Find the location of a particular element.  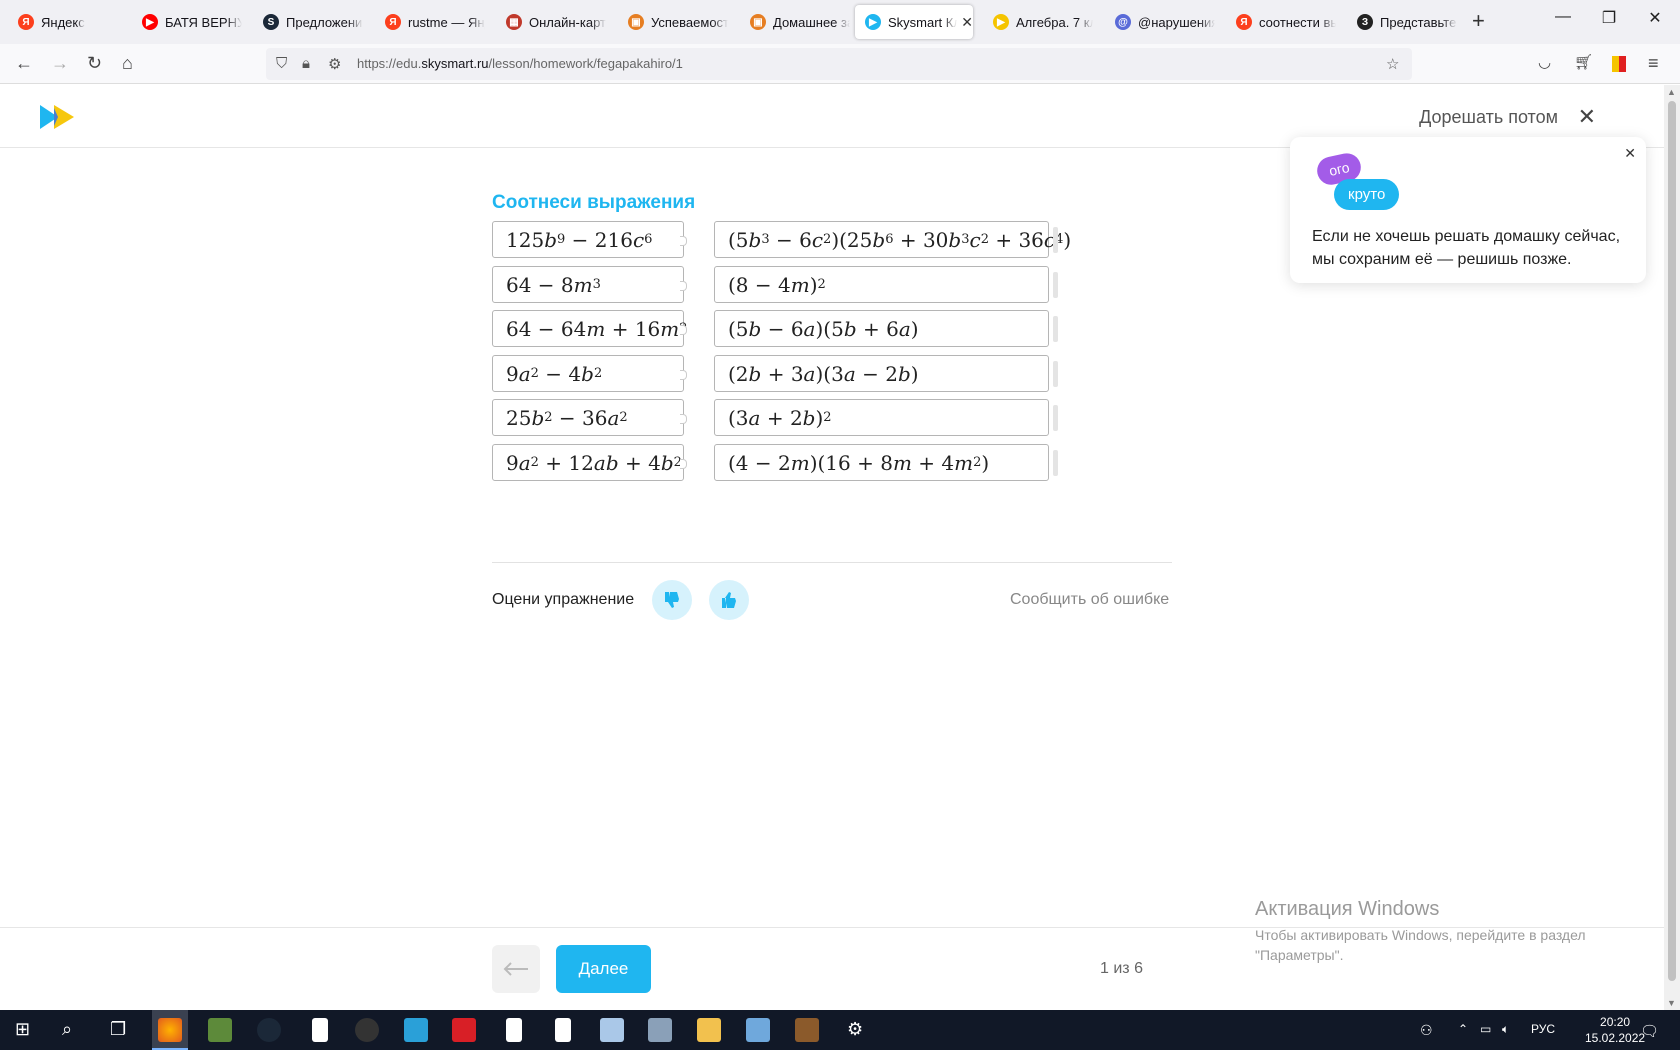

netflix-icon is located at coordinates (464, 1030).